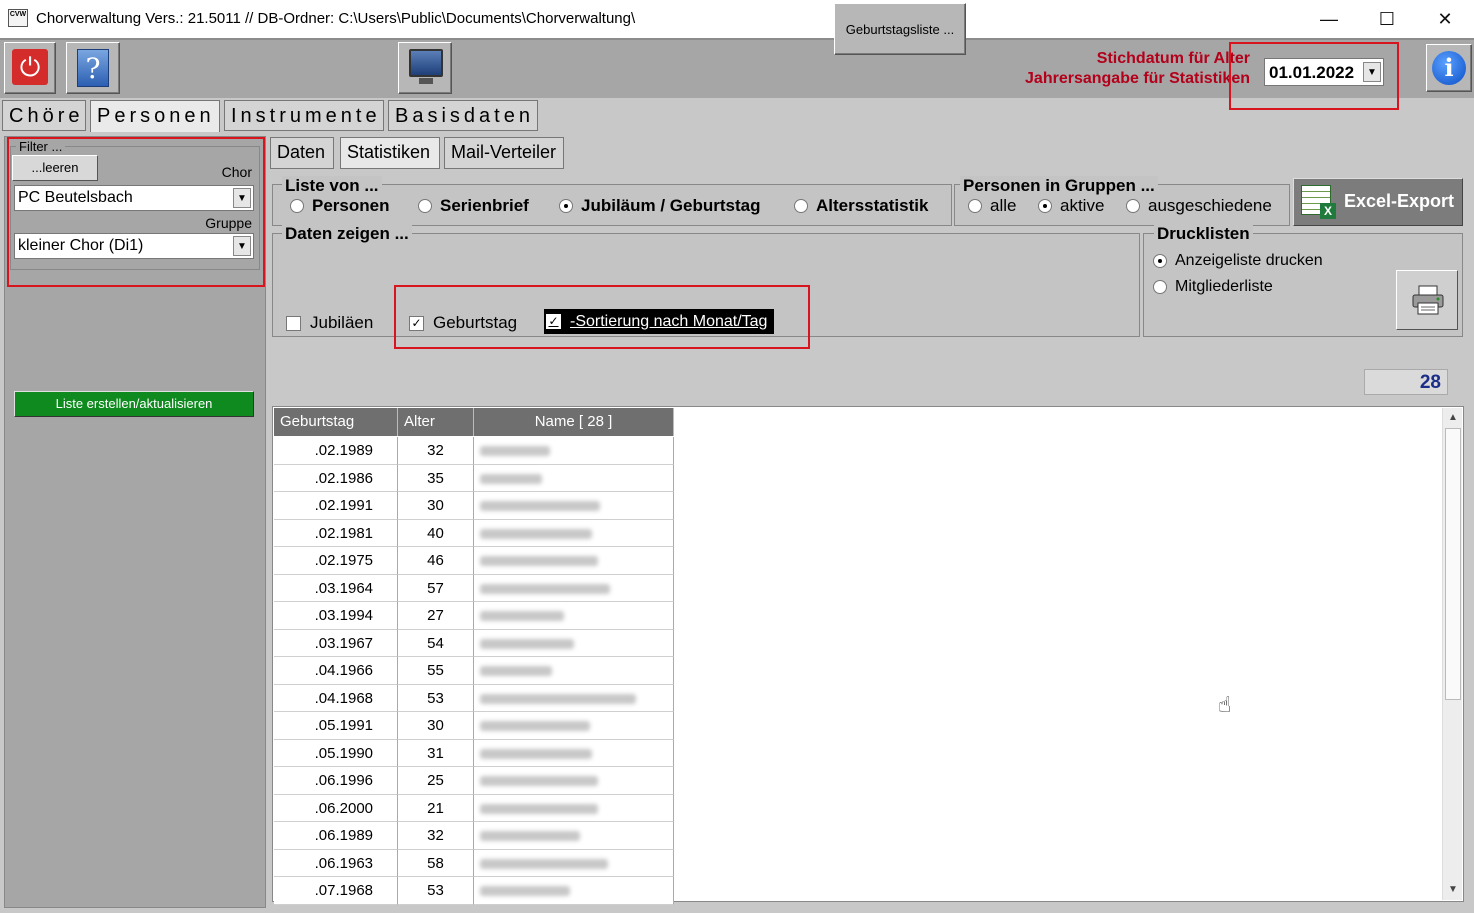 The height and width of the screenshot is (913, 1474). I want to click on cell-alter: 40, so click(436, 533).